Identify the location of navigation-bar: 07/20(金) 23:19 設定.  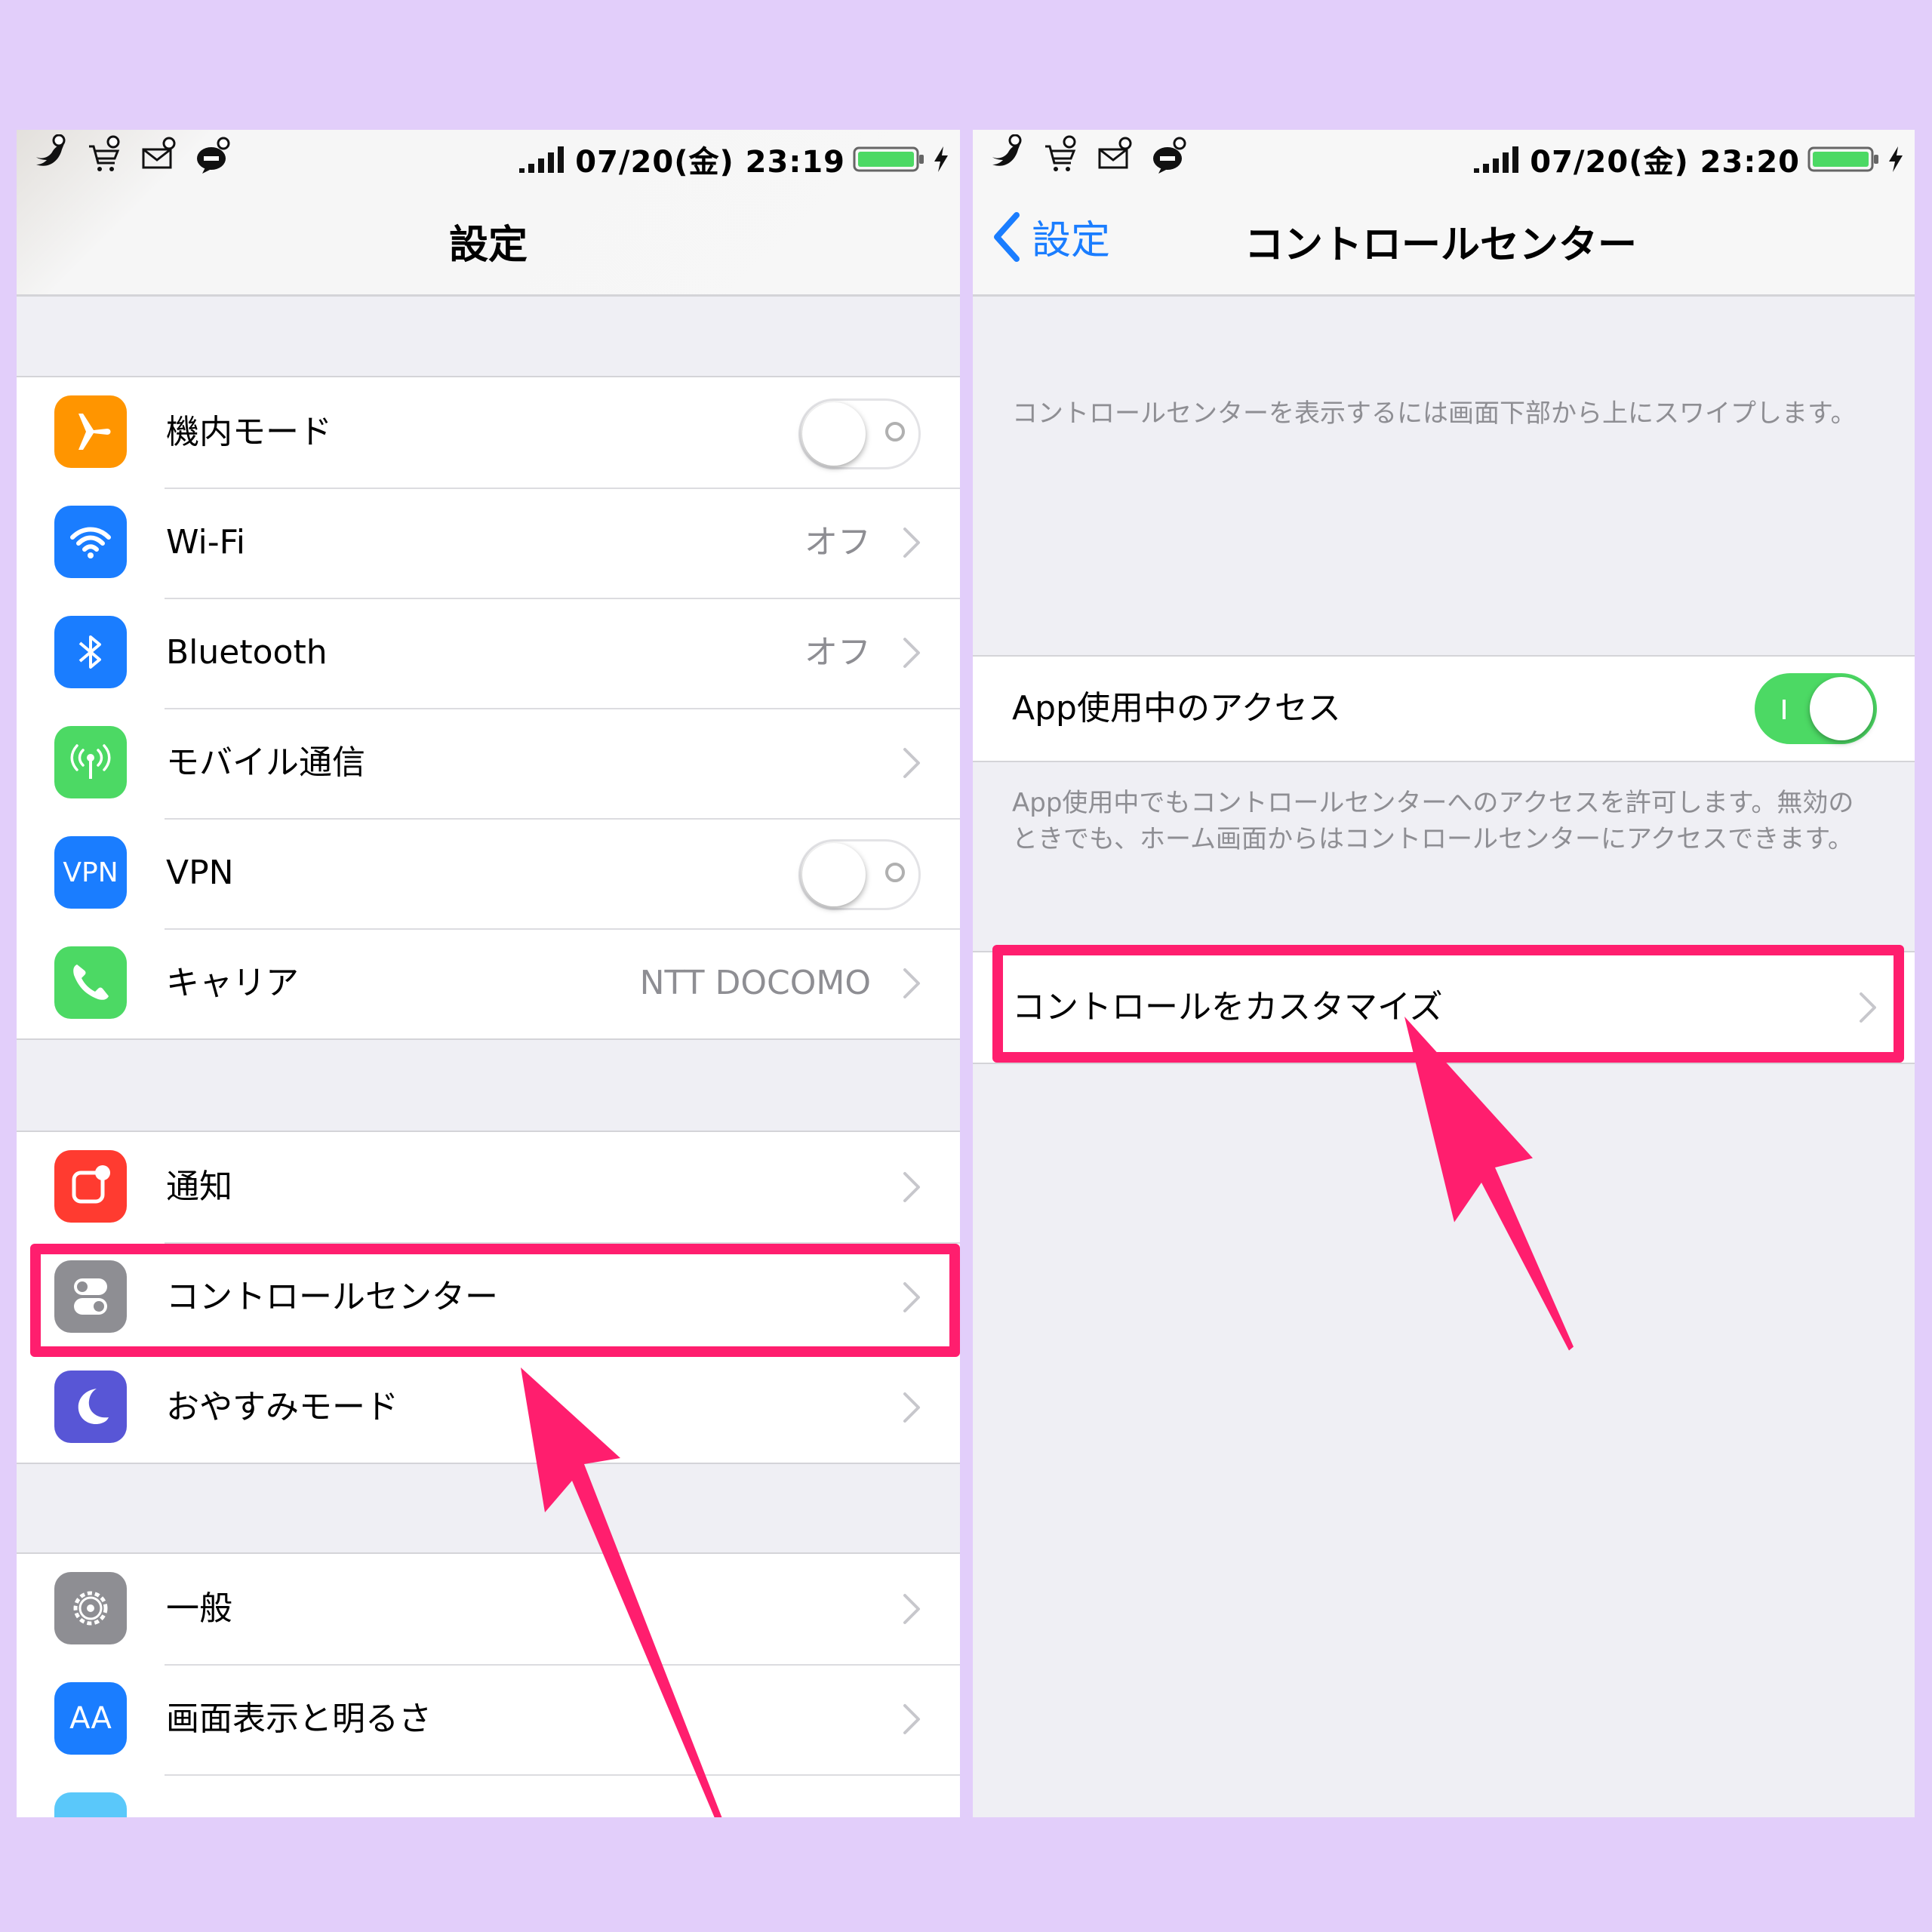
(488, 213).